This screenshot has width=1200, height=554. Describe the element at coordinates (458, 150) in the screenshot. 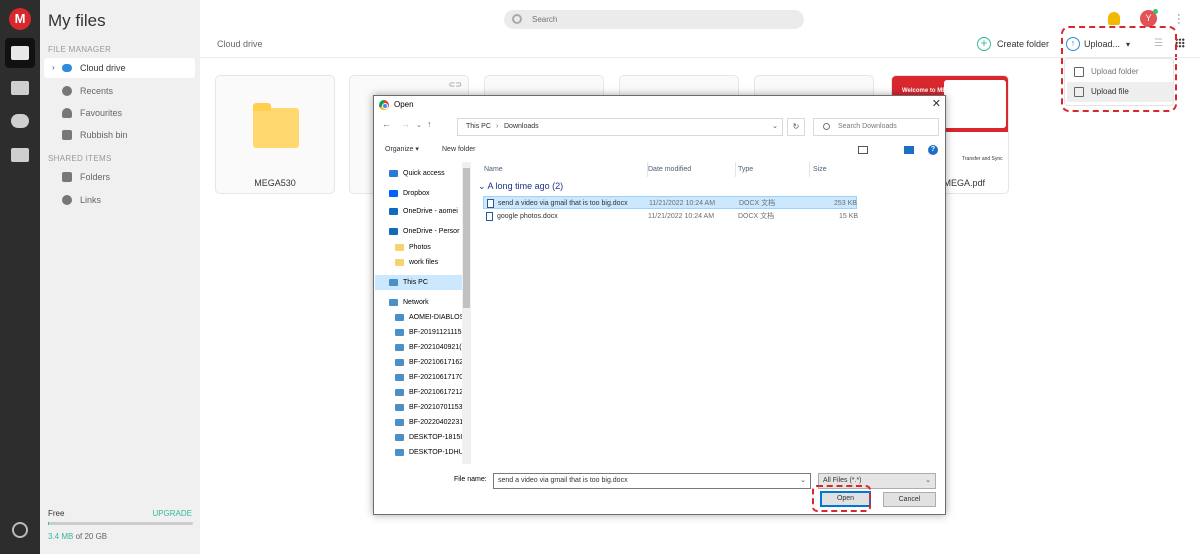

I see `new-folder-button: New folder` at that location.